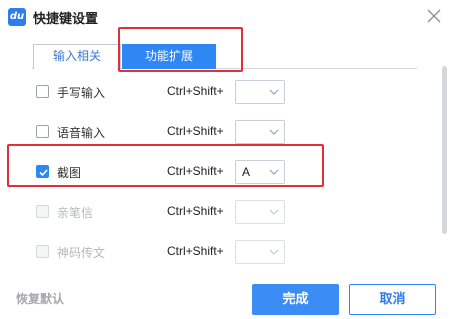  What do you see at coordinates (392, 299) in the screenshot?
I see `cancel-button: 取消` at bounding box center [392, 299].